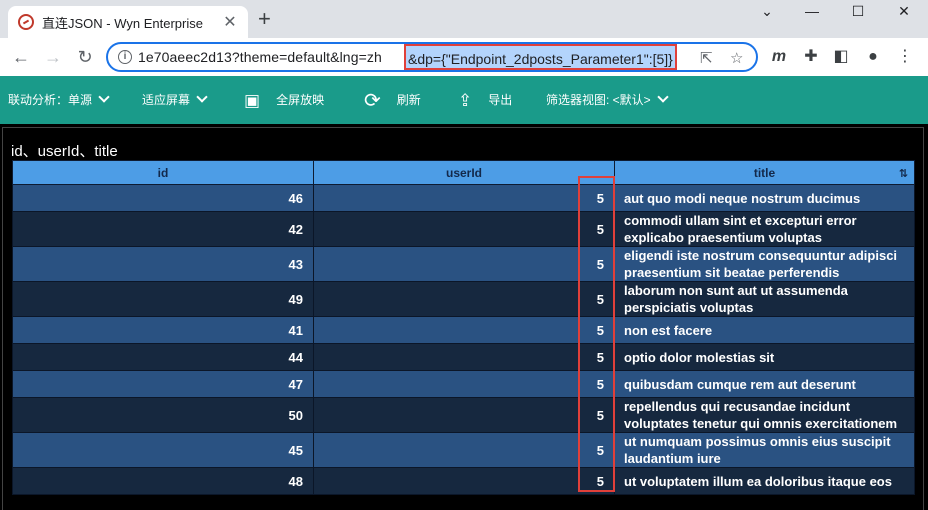 This screenshot has height=510, width=928. I want to click on forward-arrow-icon: →, so click(53, 57).